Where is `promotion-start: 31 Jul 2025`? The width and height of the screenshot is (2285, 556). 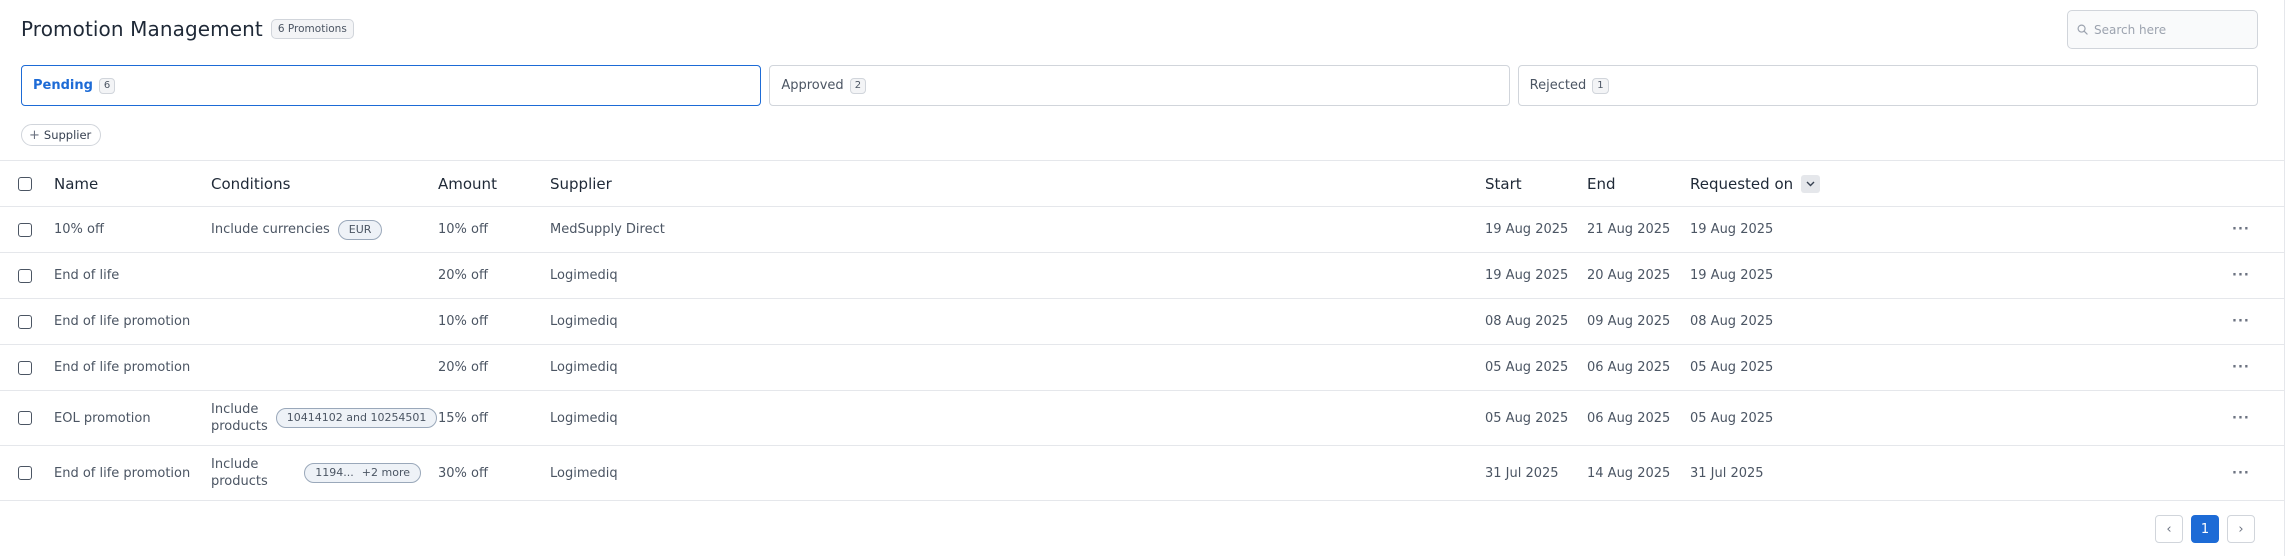 promotion-start: 31 Jul 2025 is located at coordinates (1522, 473).